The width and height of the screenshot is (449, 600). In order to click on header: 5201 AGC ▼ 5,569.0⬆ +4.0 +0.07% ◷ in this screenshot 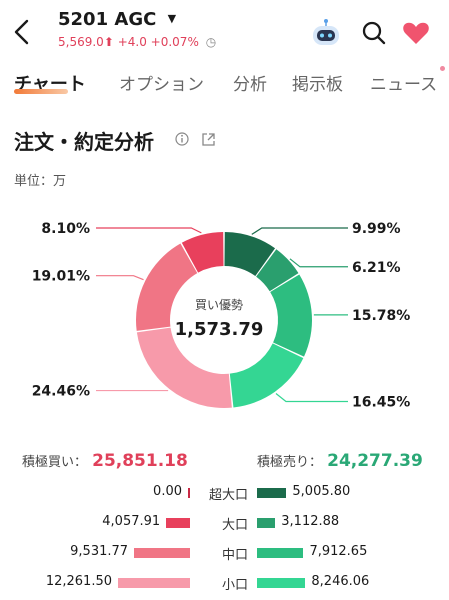, I will do `click(224, 31)`.